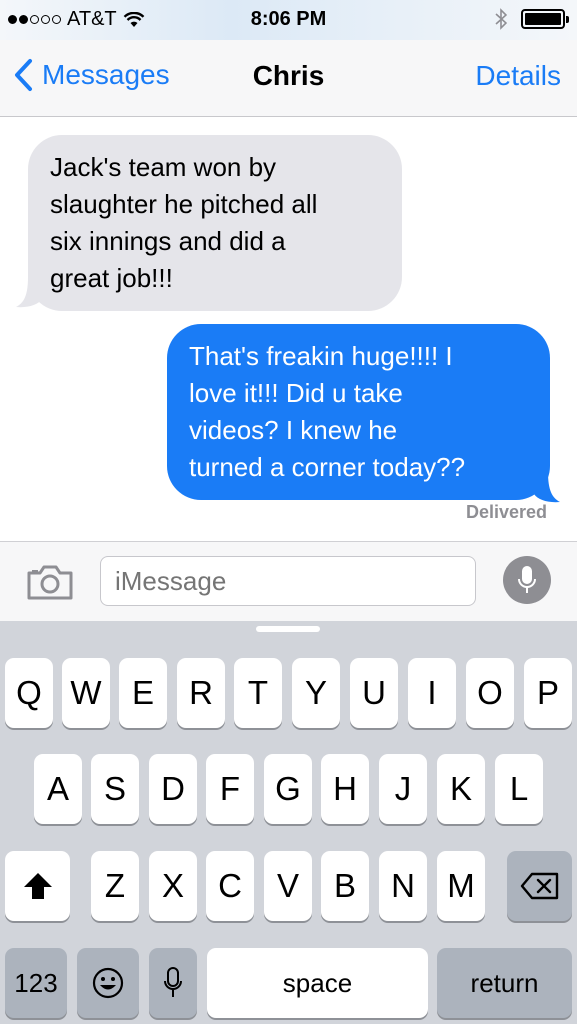  What do you see at coordinates (230, 789) in the screenshot?
I see `key-f: F` at bounding box center [230, 789].